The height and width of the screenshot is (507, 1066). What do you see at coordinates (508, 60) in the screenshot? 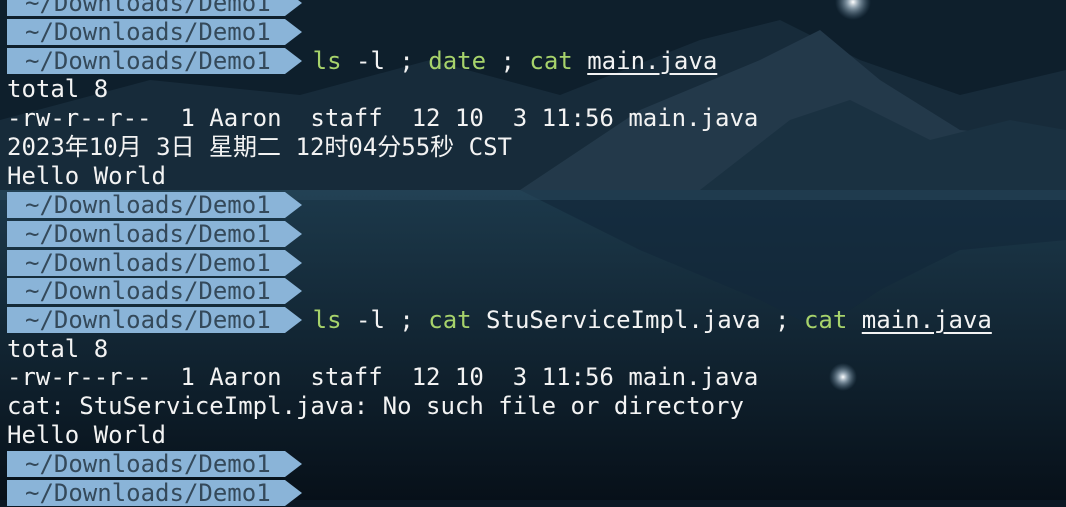
I see `command-arg: ;` at bounding box center [508, 60].